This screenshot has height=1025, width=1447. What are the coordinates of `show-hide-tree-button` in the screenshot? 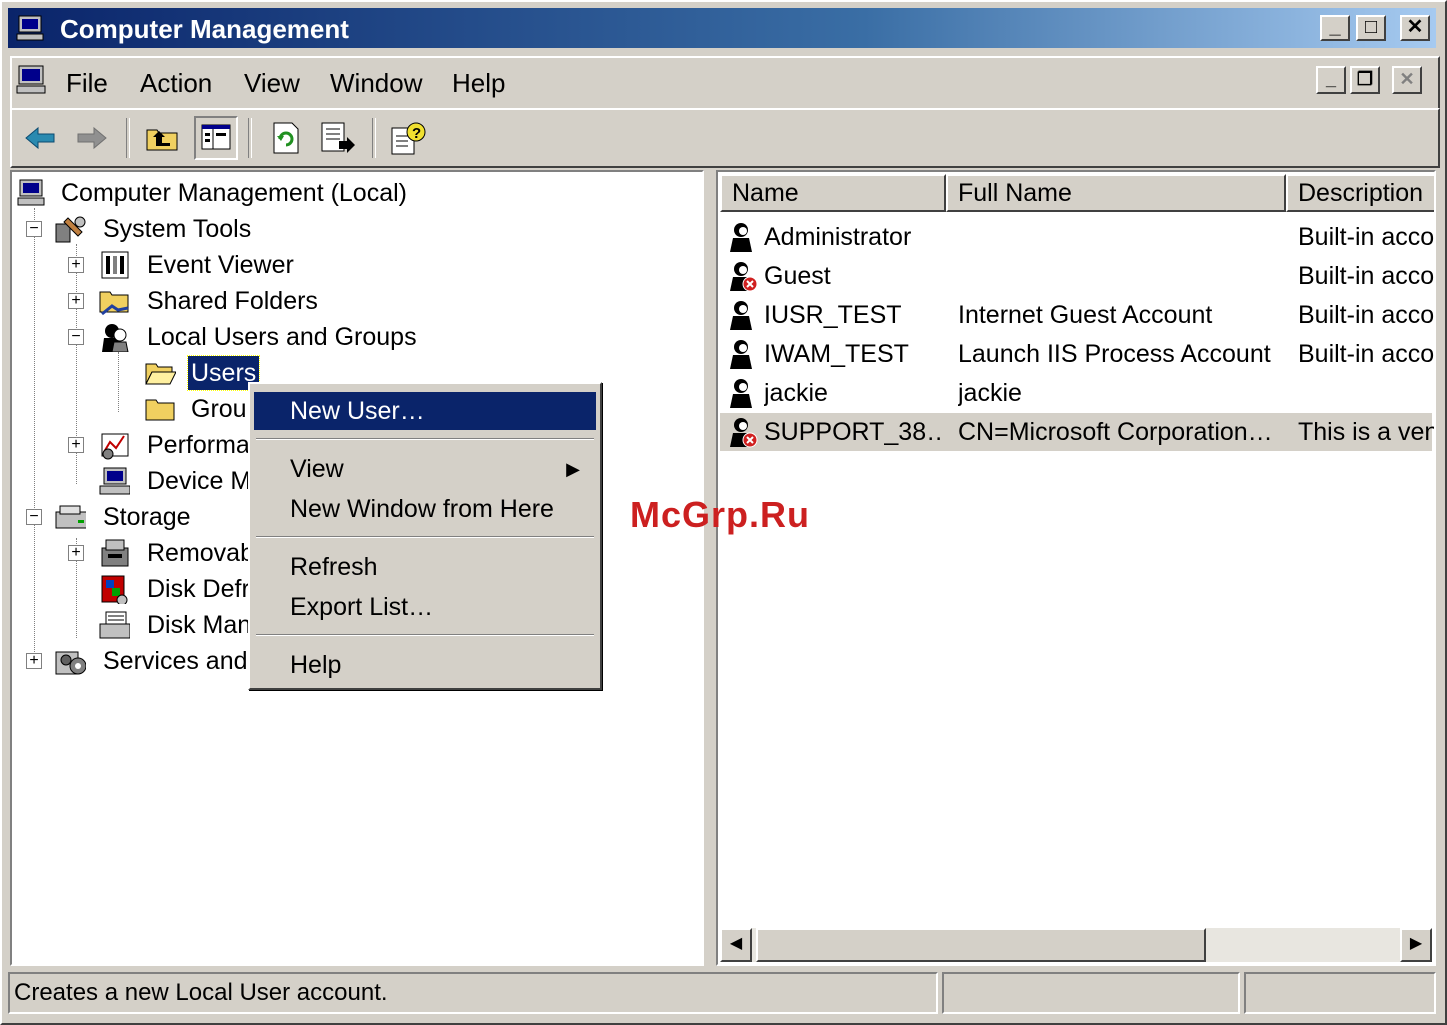 It's located at (216, 138).